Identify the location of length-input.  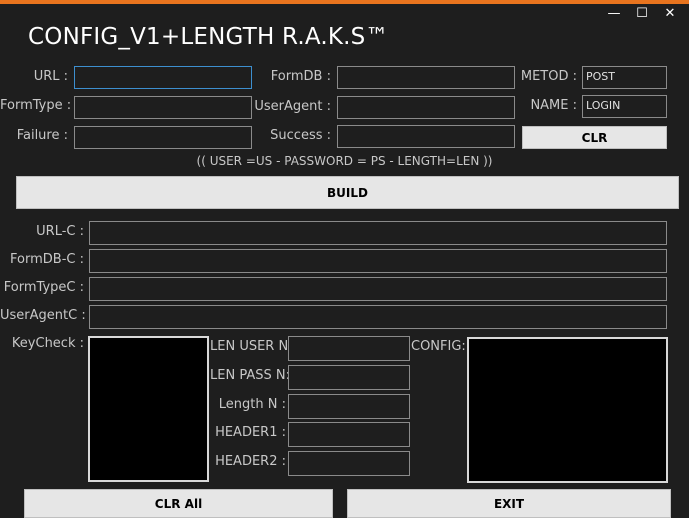
(349, 406).